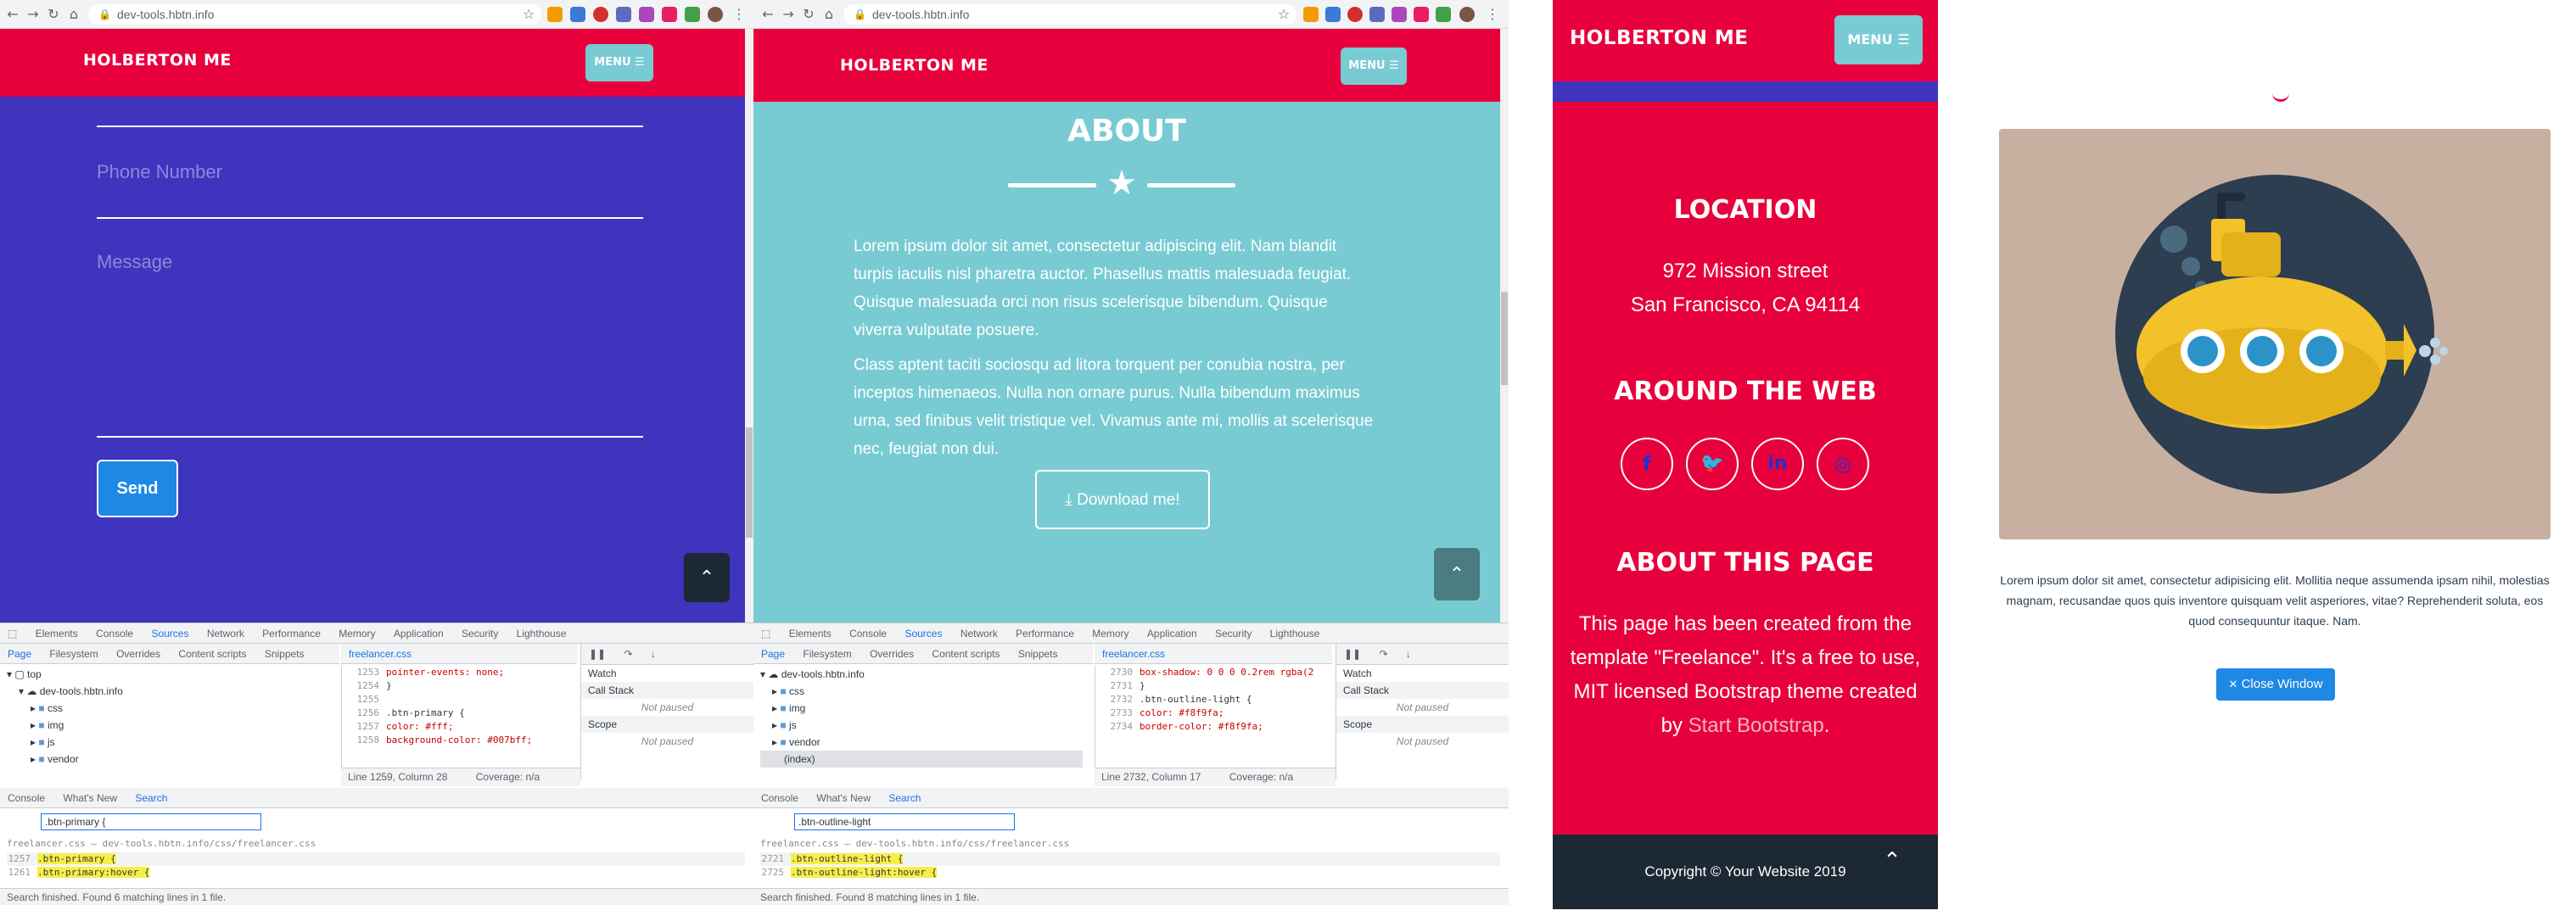 The height and width of the screenshot is (916, 2576). What do you see at coordinates (979, 633) in the screenshot?
I see `tab-network: Network` at bounding box center [979, 633].